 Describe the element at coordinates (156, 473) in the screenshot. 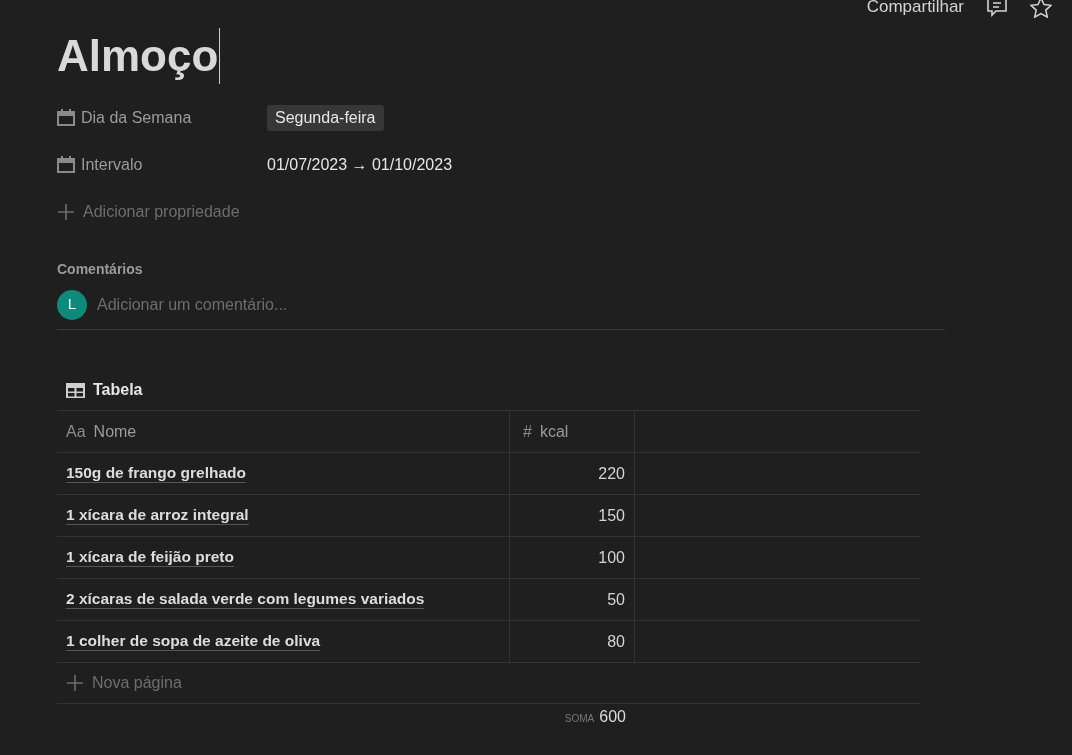

I see `row-title-link: 150g de frango grelhado` at that location.